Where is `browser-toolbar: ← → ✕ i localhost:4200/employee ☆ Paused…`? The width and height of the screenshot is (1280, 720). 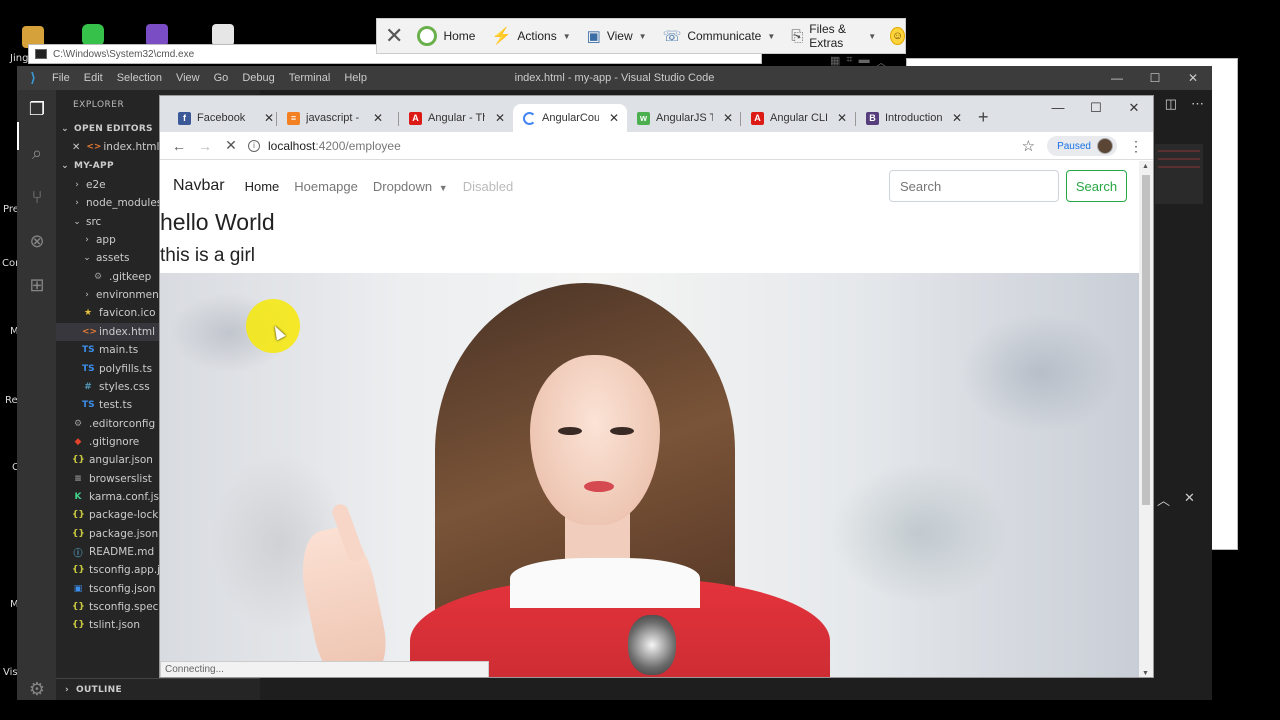
browser-toolbar: ← → ✕ i localhost:4200/employee ☆ Paused… is located at coordinates (656, 146).